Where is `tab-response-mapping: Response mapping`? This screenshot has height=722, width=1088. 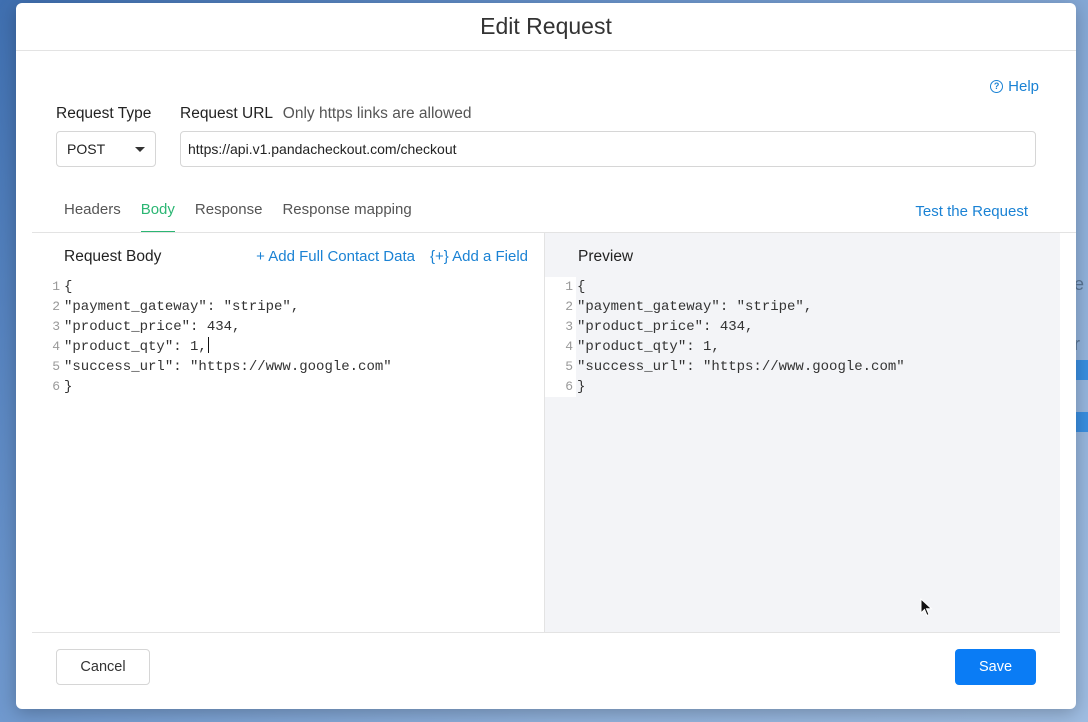
tab-response-mapping: Response mapping is located at coordinates (346, 214).